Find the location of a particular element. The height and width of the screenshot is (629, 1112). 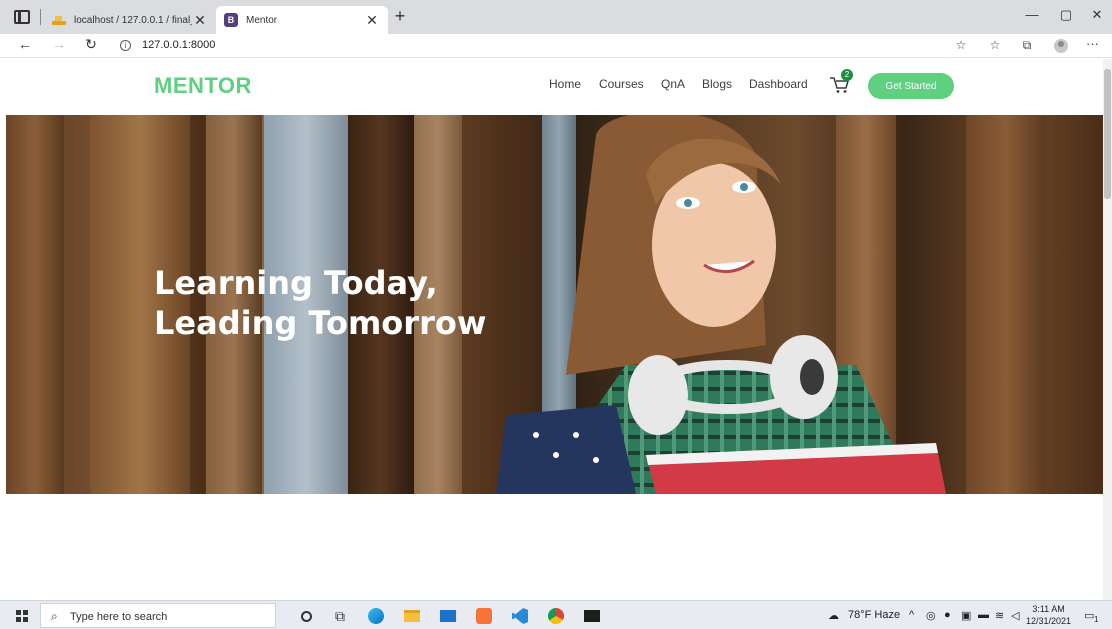

tab-title: Mentor is located at coordinates (262, 20).